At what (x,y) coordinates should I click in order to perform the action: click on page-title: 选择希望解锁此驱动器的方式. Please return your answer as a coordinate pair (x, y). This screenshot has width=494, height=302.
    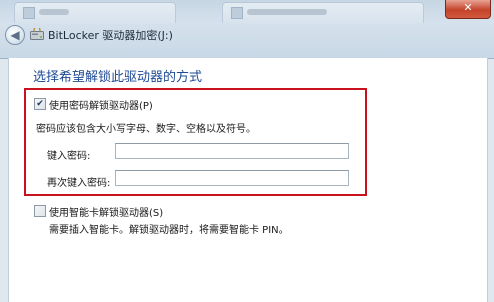
    Looking at the image, I should click on (118, 77).